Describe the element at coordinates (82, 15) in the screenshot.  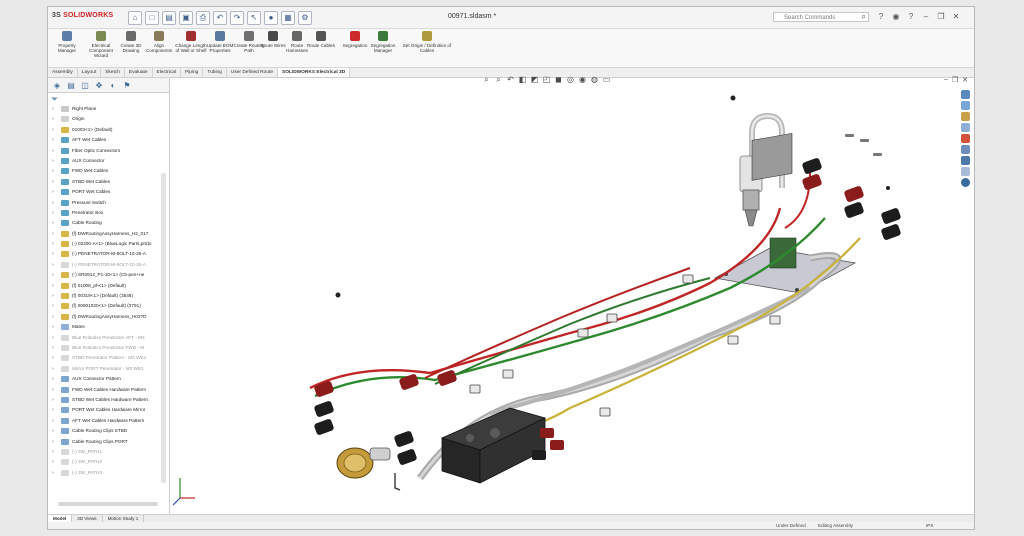
I see `app-logo: 3S SOLIDWORKS` at that location.